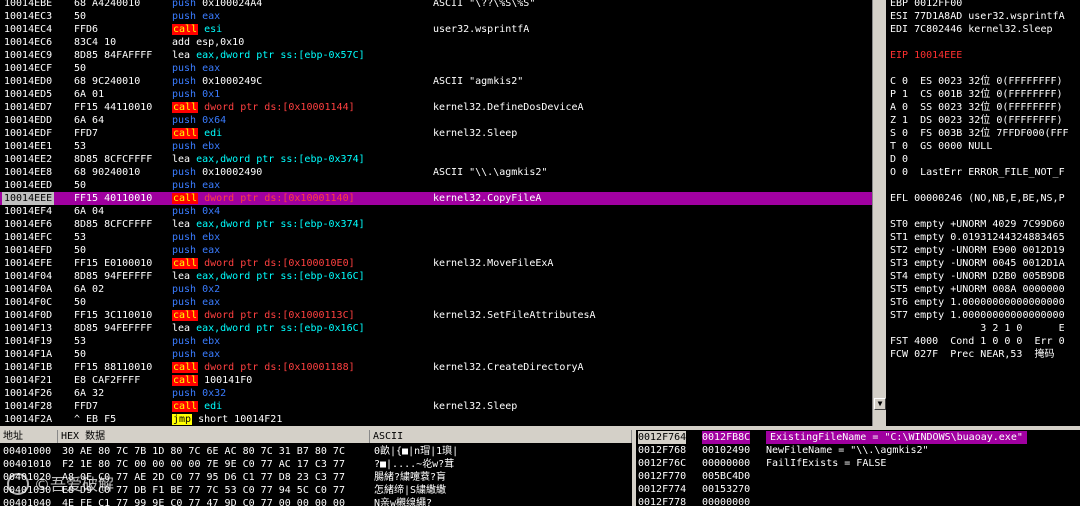  What do you see at coordinates (211, 250) in the screenshot?
I see `instruction-operand: eax` at bounding box center [211, 250].